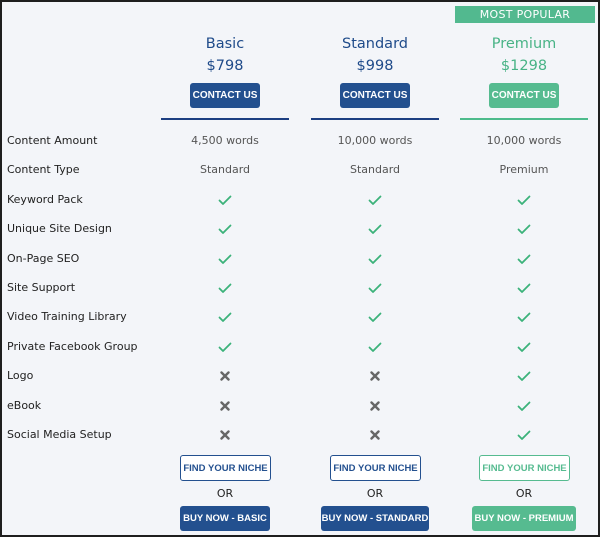 The height and width of the screenshot is (537, 600). Describe the element at coordinates (225, 518) in the screenshot. I see `buy-now-basic-button: BUY NOW - BASIC` at that location.